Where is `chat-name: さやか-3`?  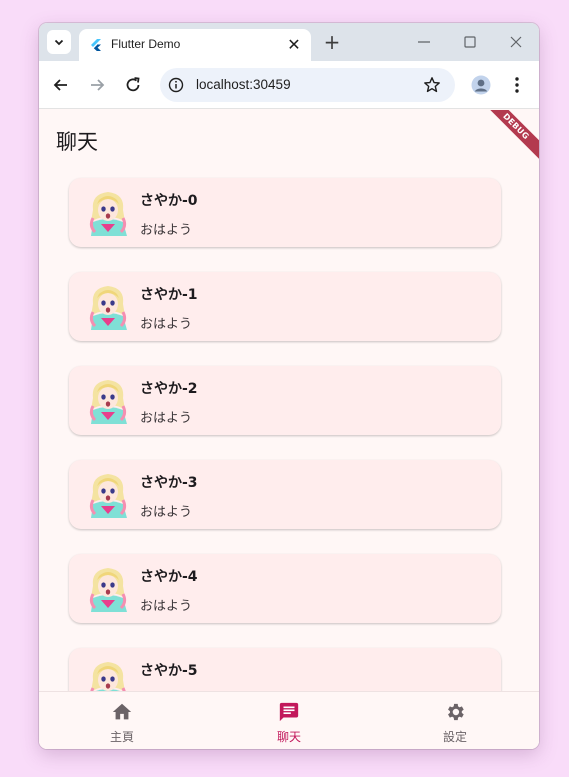
chat-name: さやか-3 is located at coordinates (169, 483).